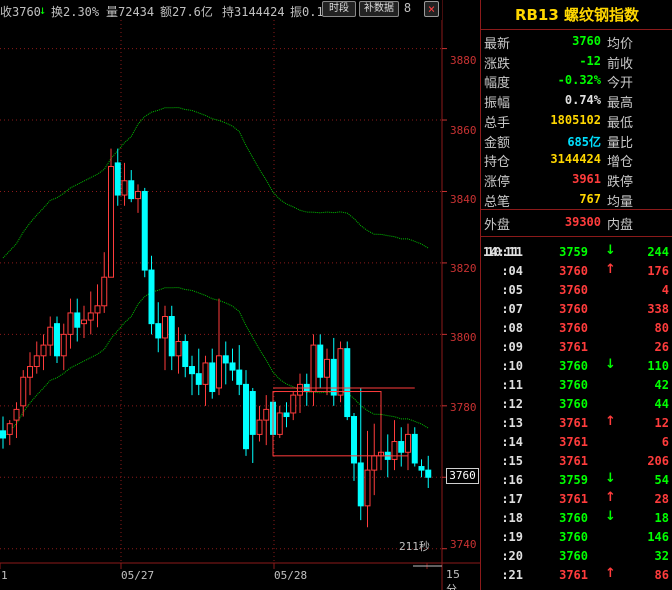 Image resolution: width=672 pixels, height=590 pixels. I want to click on tick-row: :09 3761 26, so click(576, 347).